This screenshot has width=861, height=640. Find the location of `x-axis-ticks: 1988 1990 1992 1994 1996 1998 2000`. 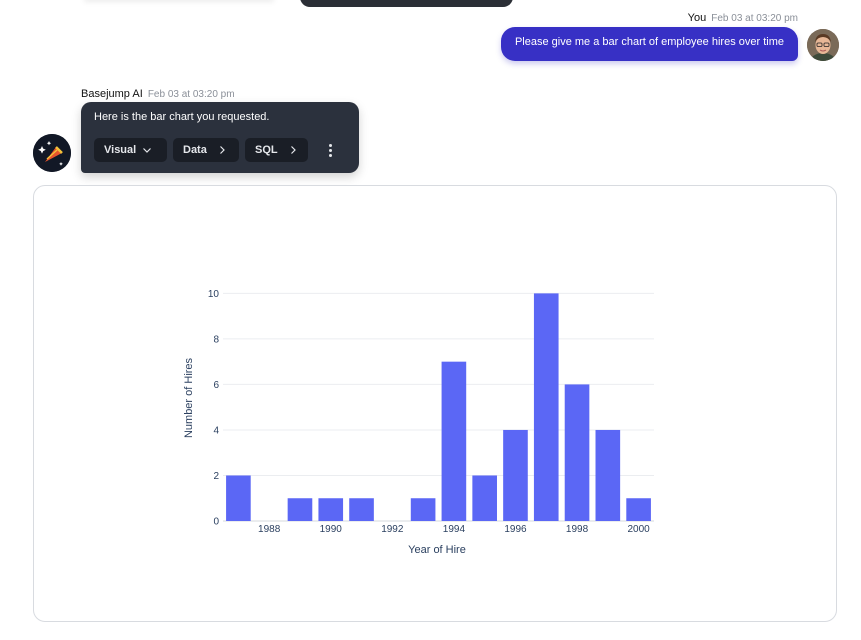

x-axis-ticks: 1988 1990 1992 1994 1996 1998 2000 is located at coordinates (454, 529).